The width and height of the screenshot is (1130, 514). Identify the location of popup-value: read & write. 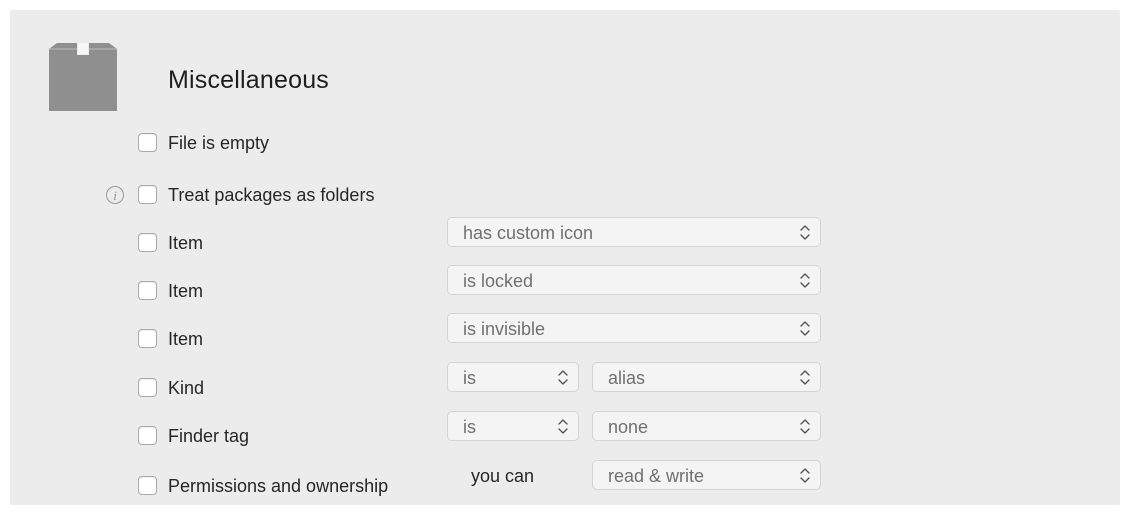
(656, 476).